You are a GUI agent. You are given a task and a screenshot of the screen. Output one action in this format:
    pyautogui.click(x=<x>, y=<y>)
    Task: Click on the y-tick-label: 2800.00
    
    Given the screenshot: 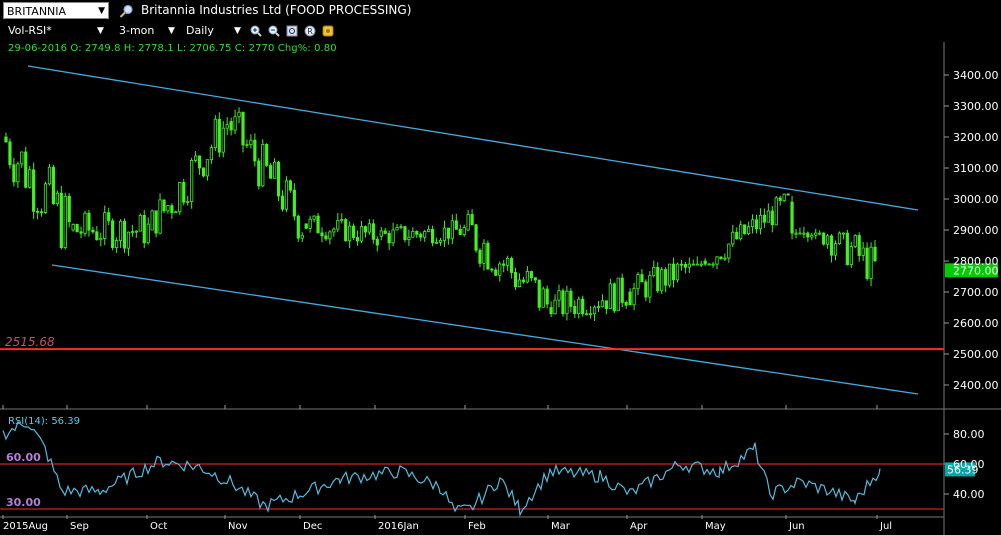 What is the action you would take?
    pyautogui.click(x=976, y=261)
    